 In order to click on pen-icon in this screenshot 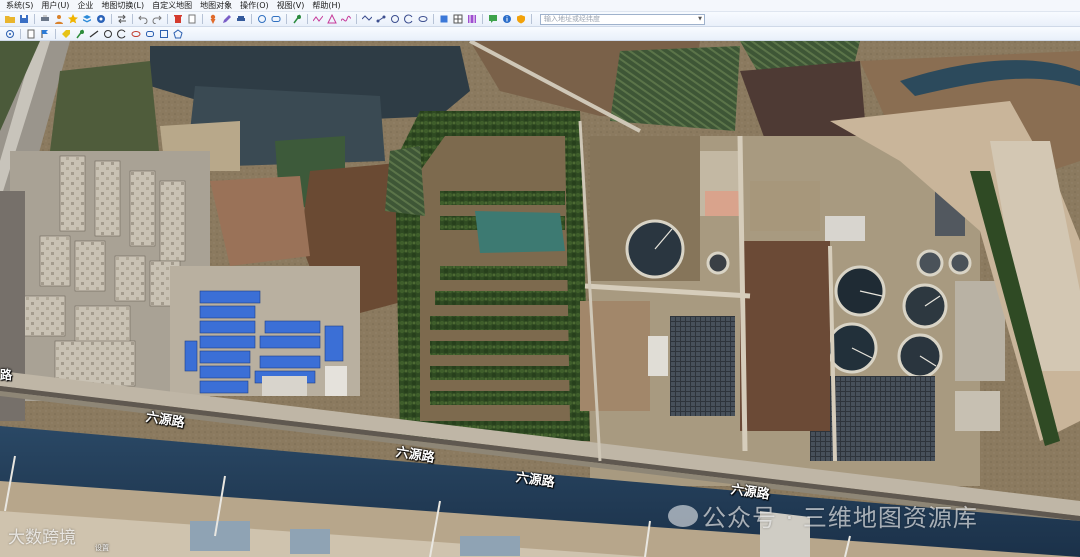, I will do `click(226, 19)`.